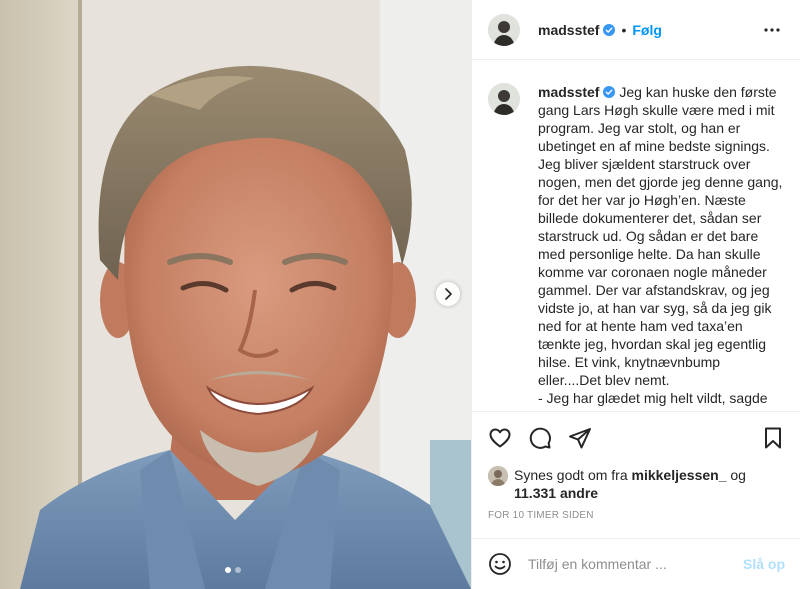 This screenshot has width=800, height=589. I want to click on post-header: madsstef • Følg, so click(636, 30).